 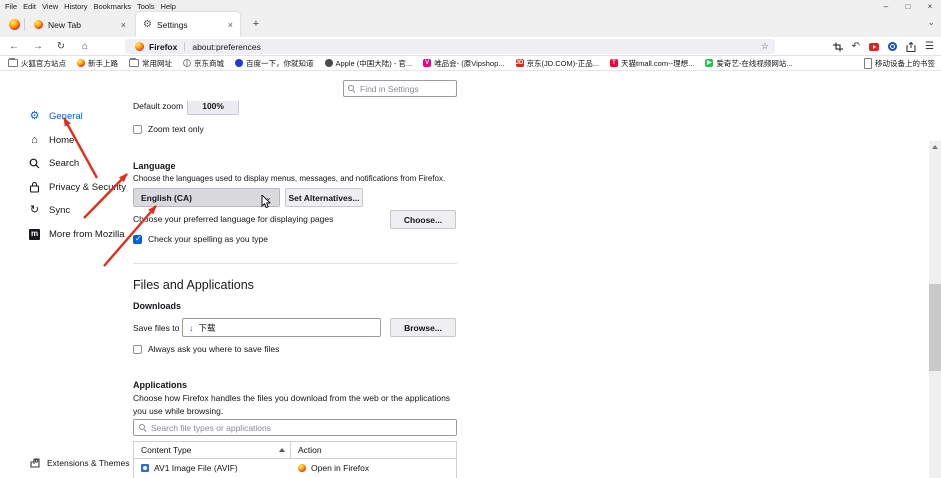 What do you see at coordinates (911, 46) in the screenshot?
I see `share-icon` at bounding box center [911, 46].